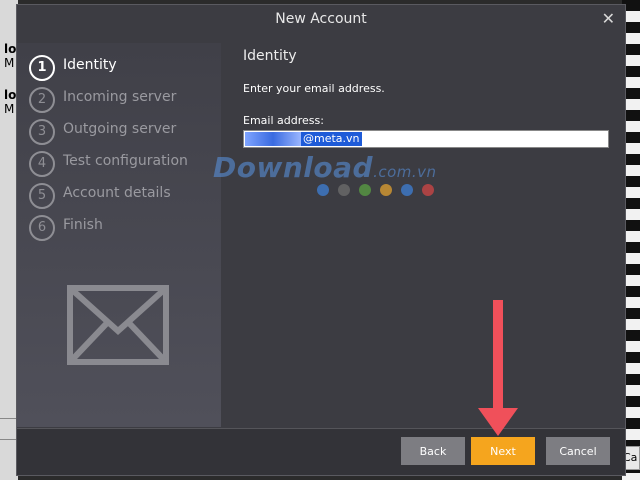 This screenshot has height=480, width=640. What do you see at coordinates (42, 68) in the screenshot?
I see `step-number: 1` at bounding box center [42, 68].